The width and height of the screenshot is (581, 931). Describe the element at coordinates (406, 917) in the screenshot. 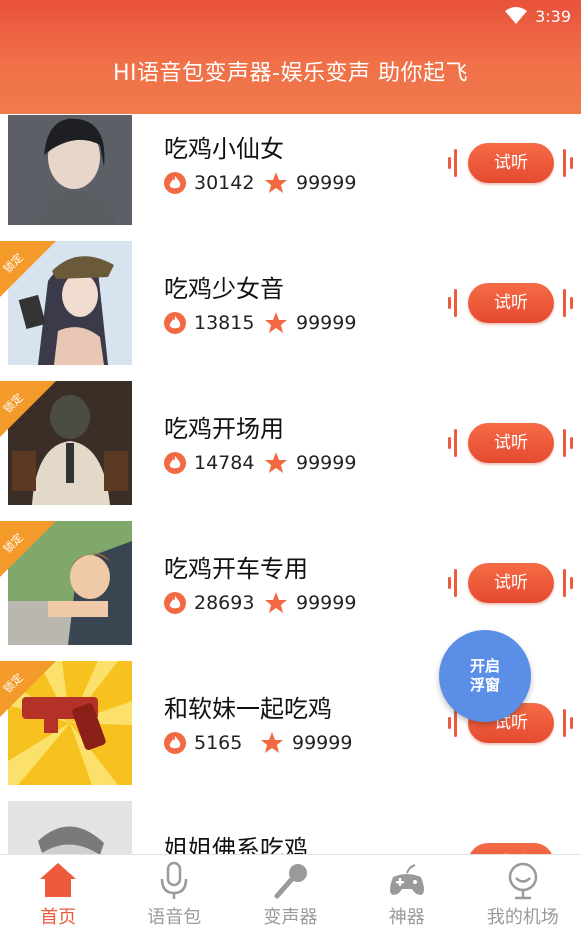

I see `tab-label: 神器` at that location.